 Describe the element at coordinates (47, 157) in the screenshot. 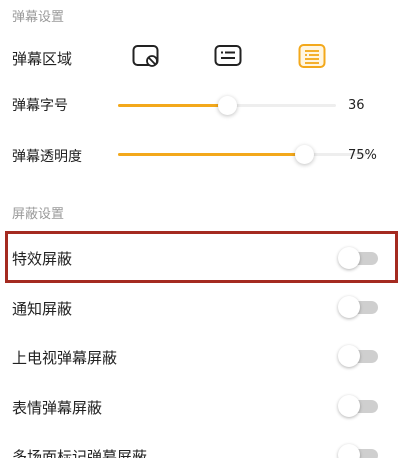

I see `opacity-label: 弹幕透明度` at that location.